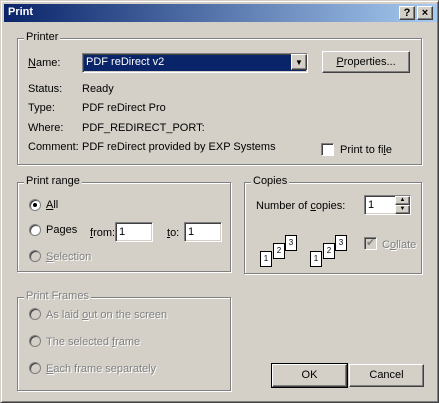 The height and width of the screenshot is (403, 439). I want to click on frames-each-separately-radio, so click(35, 368).